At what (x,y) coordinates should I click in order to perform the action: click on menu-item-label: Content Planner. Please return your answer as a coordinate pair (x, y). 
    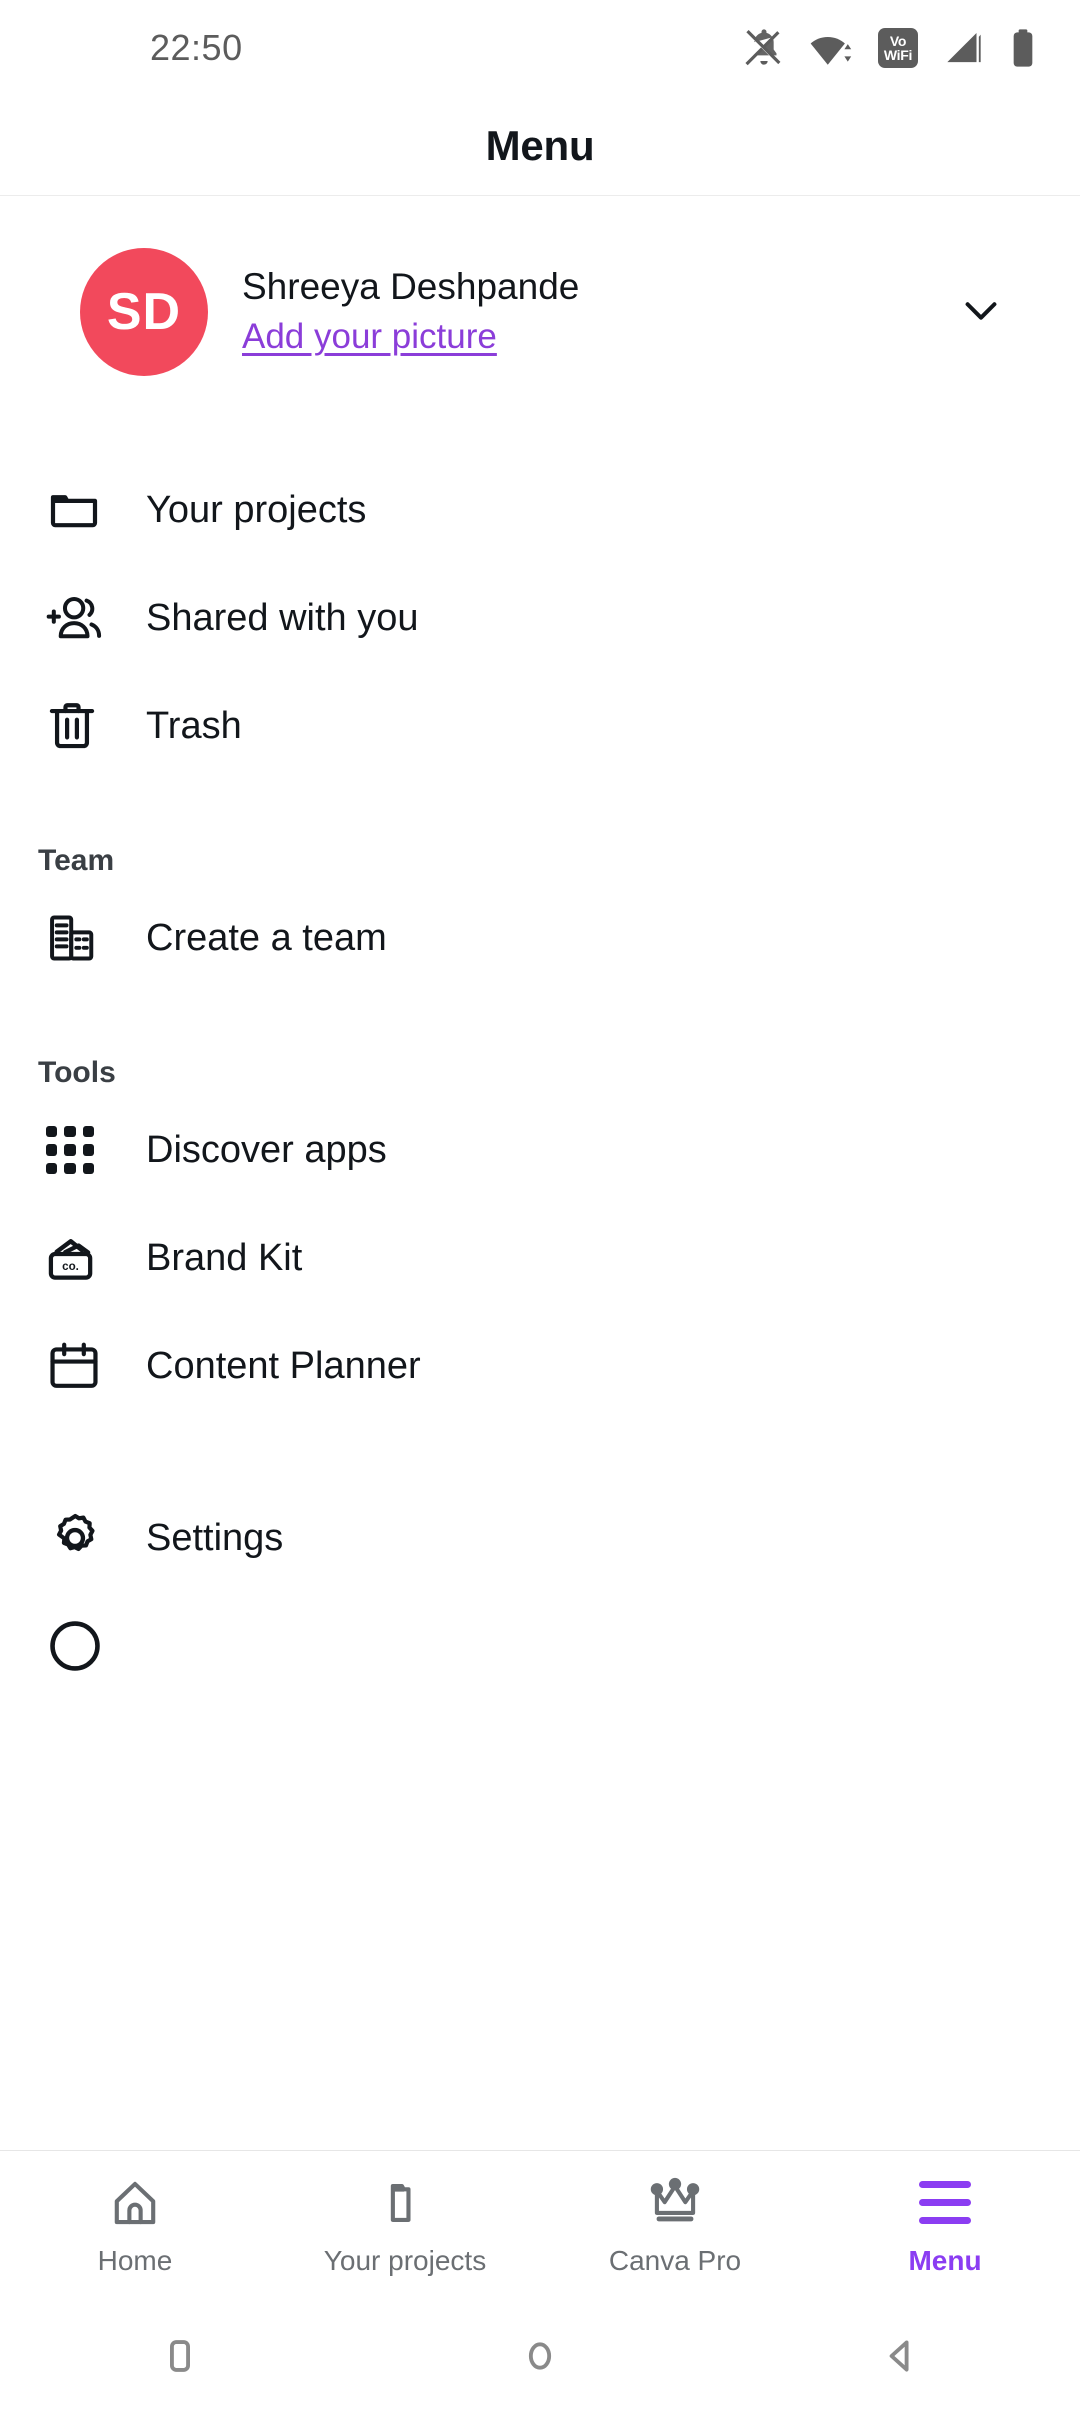
    Looking at the image, I should click on (283, 1365).